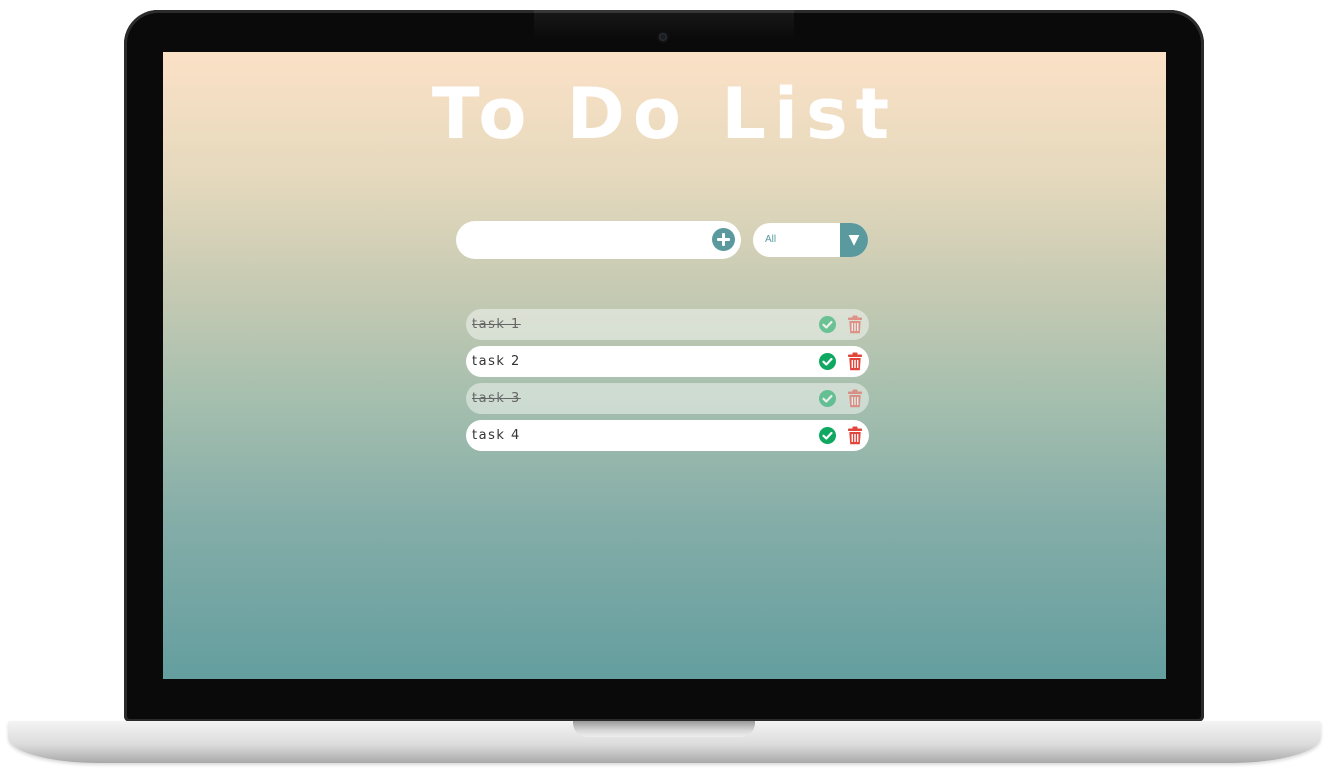 This screenshot has height=784, width=1329. What do you see at coordinates (496, 435) in the screenshot?
I see `todo-item-label: task 4` at bounding box center [496, 435].